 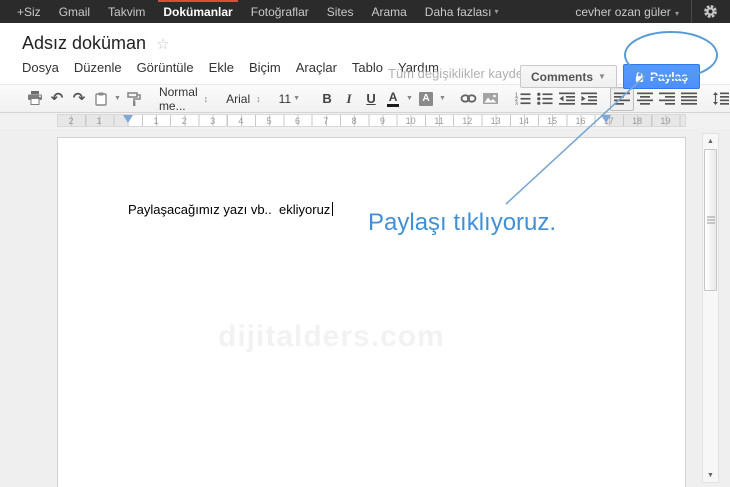 What do you see at coordinates (213, 121) in the screenshot?
I see `ruler-number: 3` at bounding box center [213, 121].